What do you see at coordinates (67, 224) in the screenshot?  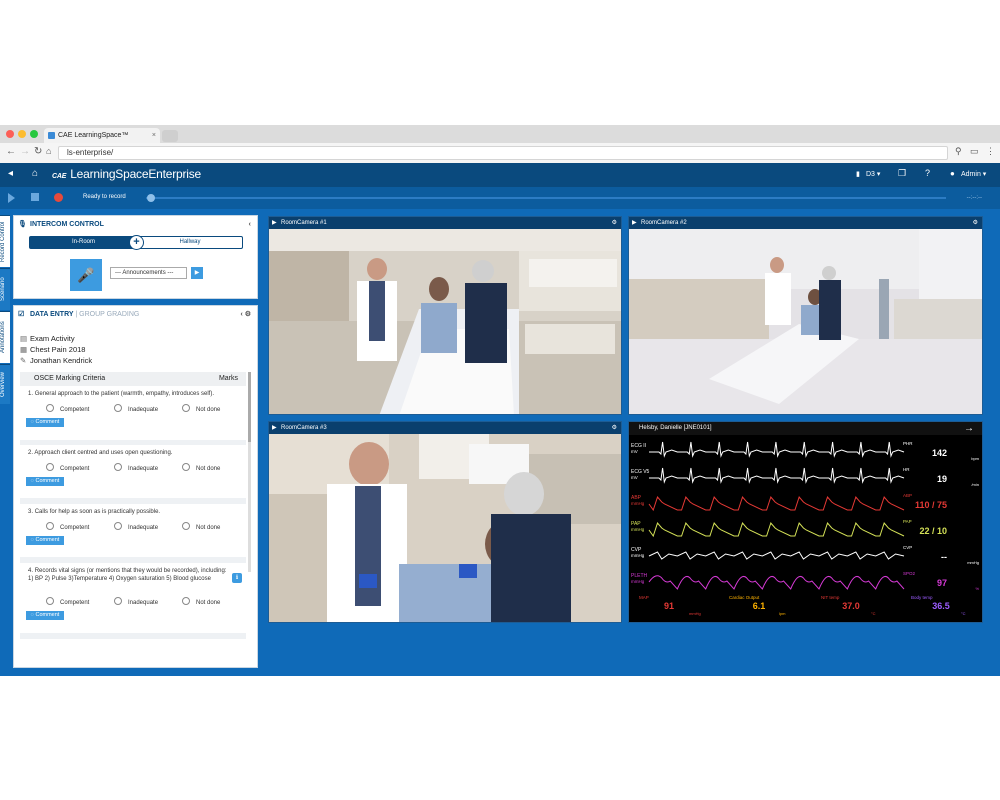 I see `intercom-title: INTERCOM CONTROL` at bounding box center [67, 224].